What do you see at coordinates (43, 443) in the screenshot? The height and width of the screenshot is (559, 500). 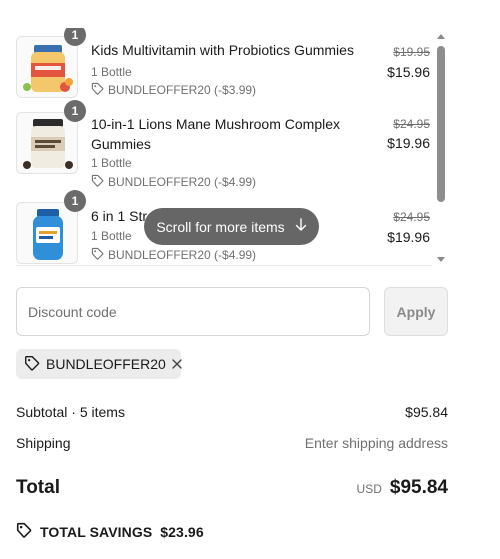 I see `shipping-label: Shipping` at bounding box center [43, 443].